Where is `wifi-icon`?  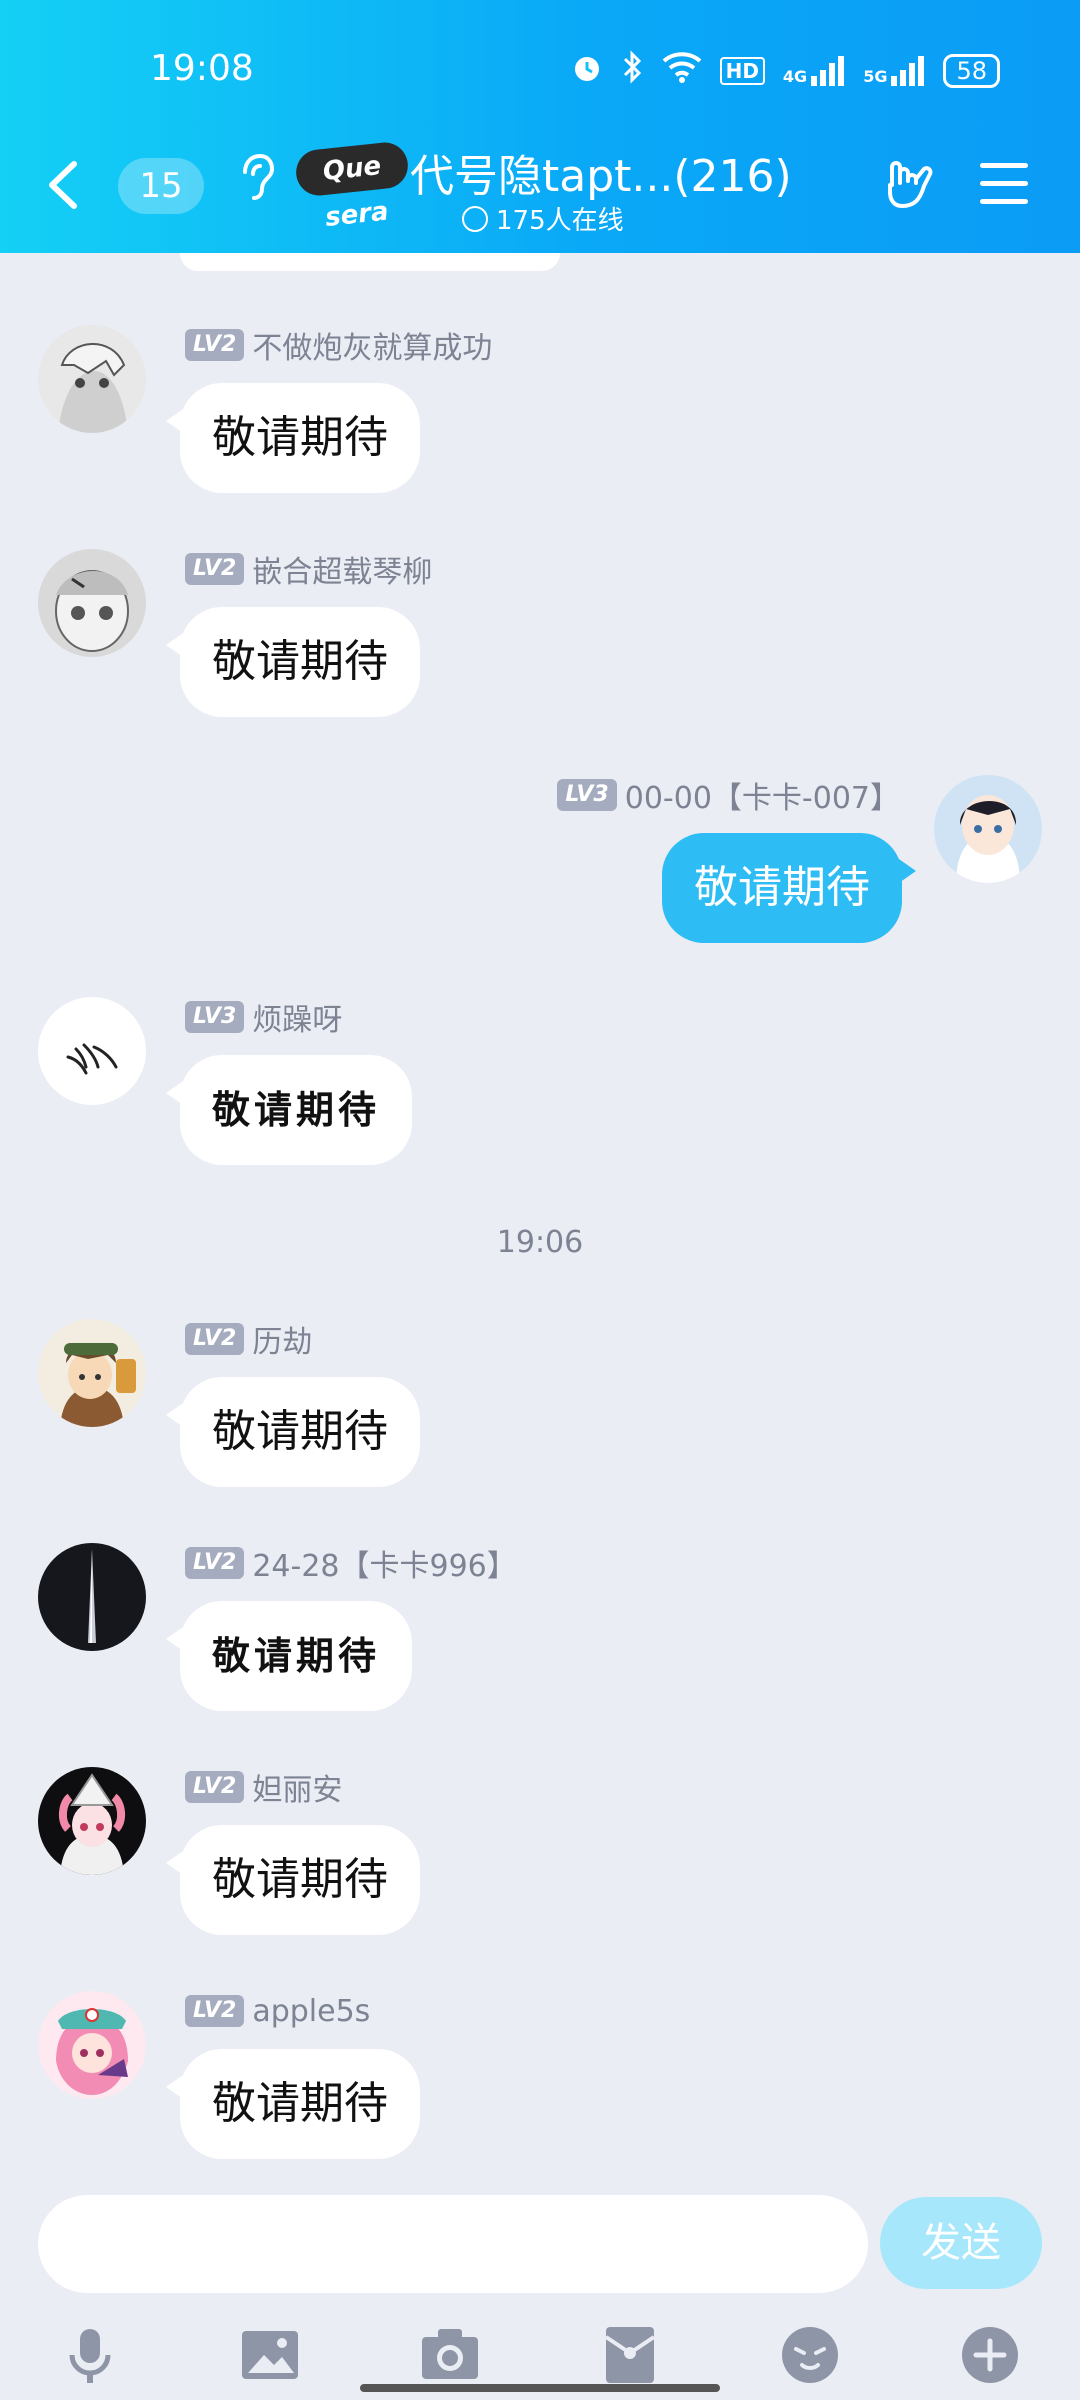 wifi-icon is located at coordinates (682, 70).